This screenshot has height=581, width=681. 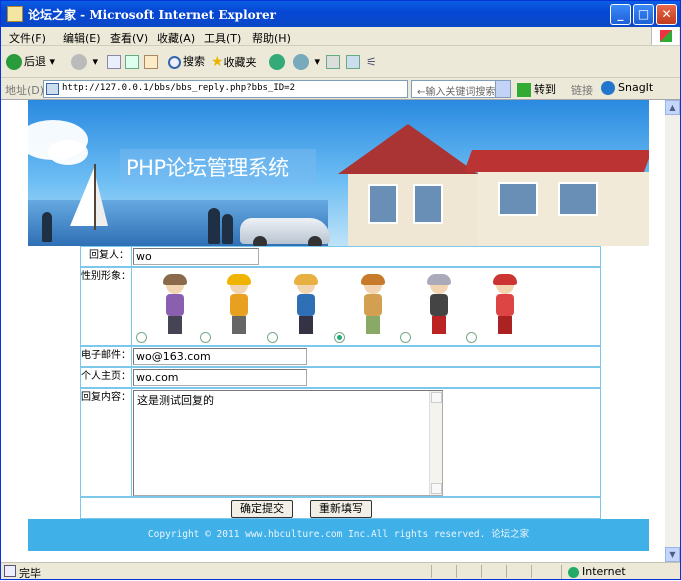 What do you see at coordinates (79, 62) in the screenshot?
I see `forward-arrow-icon` at bounding box center [79, 62].